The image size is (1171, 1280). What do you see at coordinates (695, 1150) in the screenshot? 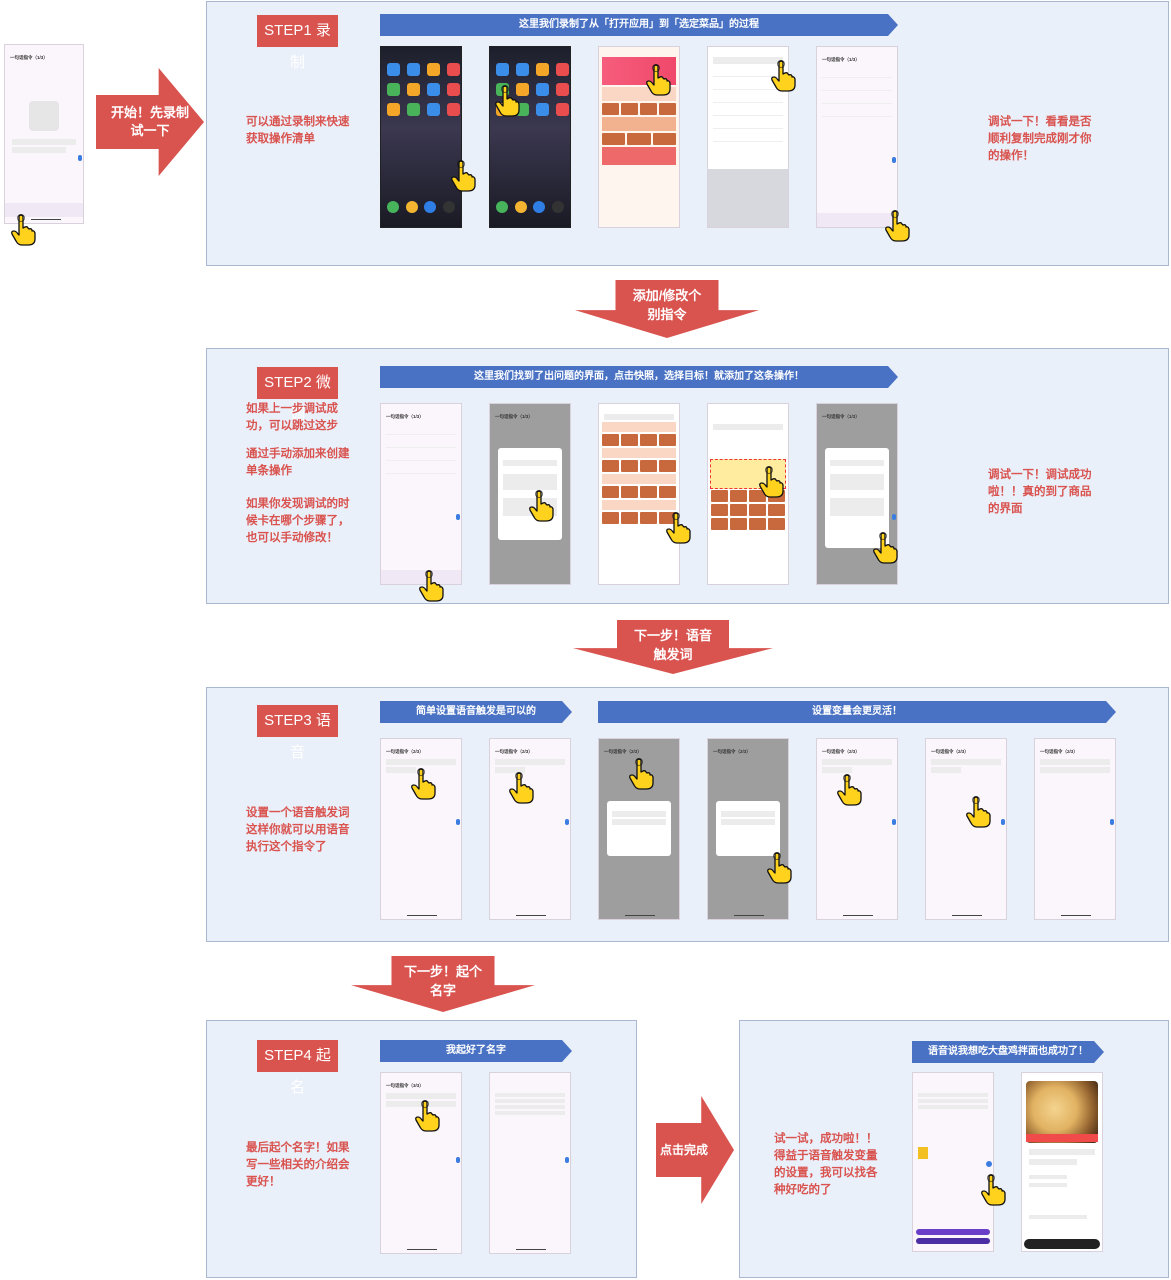
I see `finish-arrow: 点击完成` at bounding box center [695, 1150].